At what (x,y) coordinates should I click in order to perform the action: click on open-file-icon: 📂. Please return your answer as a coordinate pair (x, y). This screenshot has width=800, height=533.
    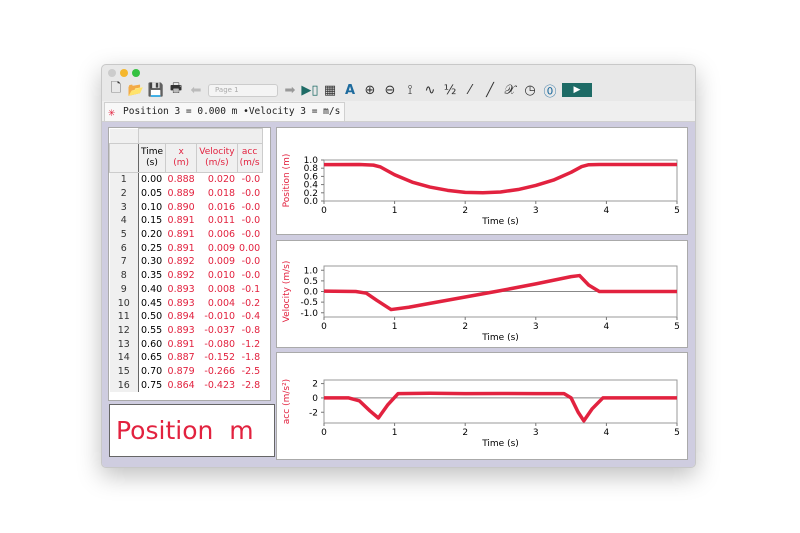
    Looking at the image, I should click on (136, 90).